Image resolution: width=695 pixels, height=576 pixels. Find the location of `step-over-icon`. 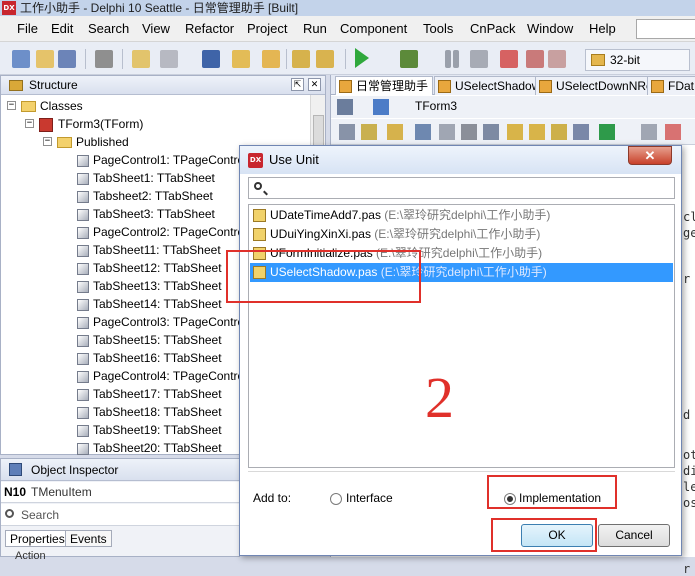

step-over-icon is located at coordinates (509, 59).